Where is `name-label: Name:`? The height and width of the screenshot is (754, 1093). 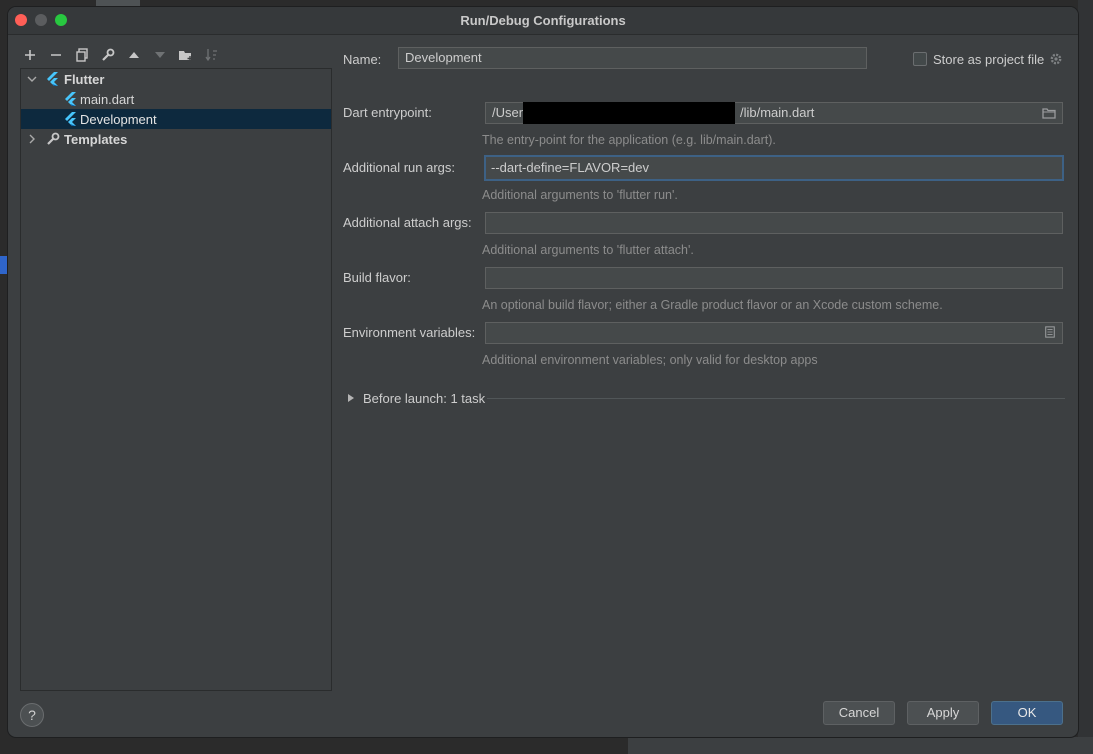 name-label: Name: is located at coordinates (362, 59).